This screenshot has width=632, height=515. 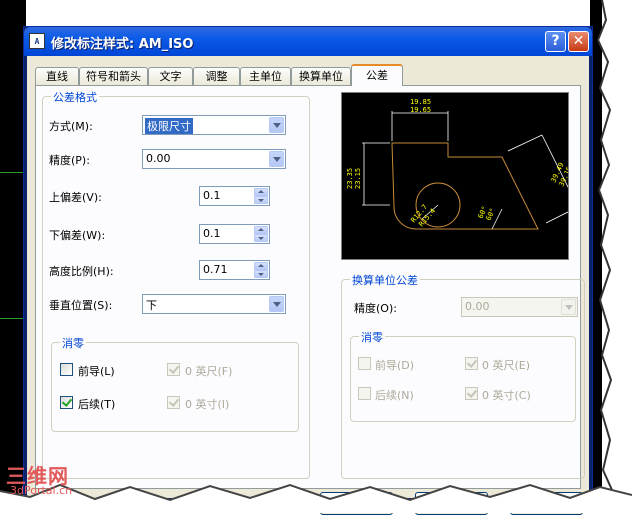 I want to click on method-value: 极限尺寸, so click(x=169, y=126).